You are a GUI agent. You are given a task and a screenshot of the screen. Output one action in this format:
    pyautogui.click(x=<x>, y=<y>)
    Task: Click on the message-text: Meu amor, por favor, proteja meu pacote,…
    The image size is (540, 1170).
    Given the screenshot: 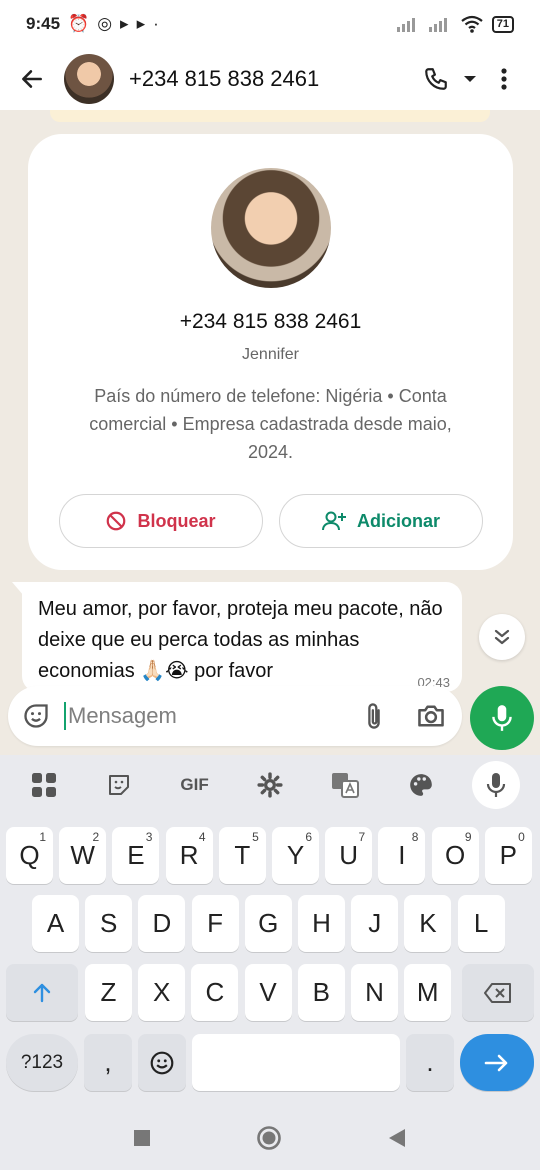 What is the action you would take?
    pyautogui.click(x=240, y=640)
    